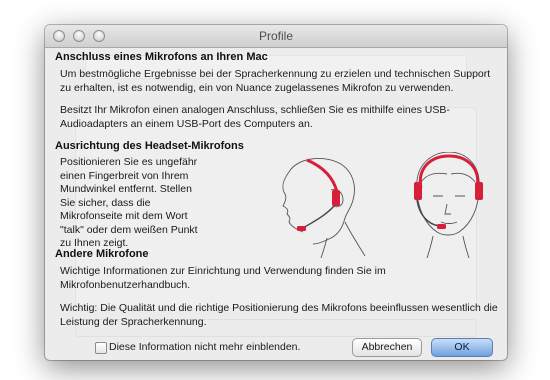 The width and height of the screenshot is (550, 380). Describe the element at coordinates (462, 347) in the screenshot. I see `ok-button: OK` at that location.